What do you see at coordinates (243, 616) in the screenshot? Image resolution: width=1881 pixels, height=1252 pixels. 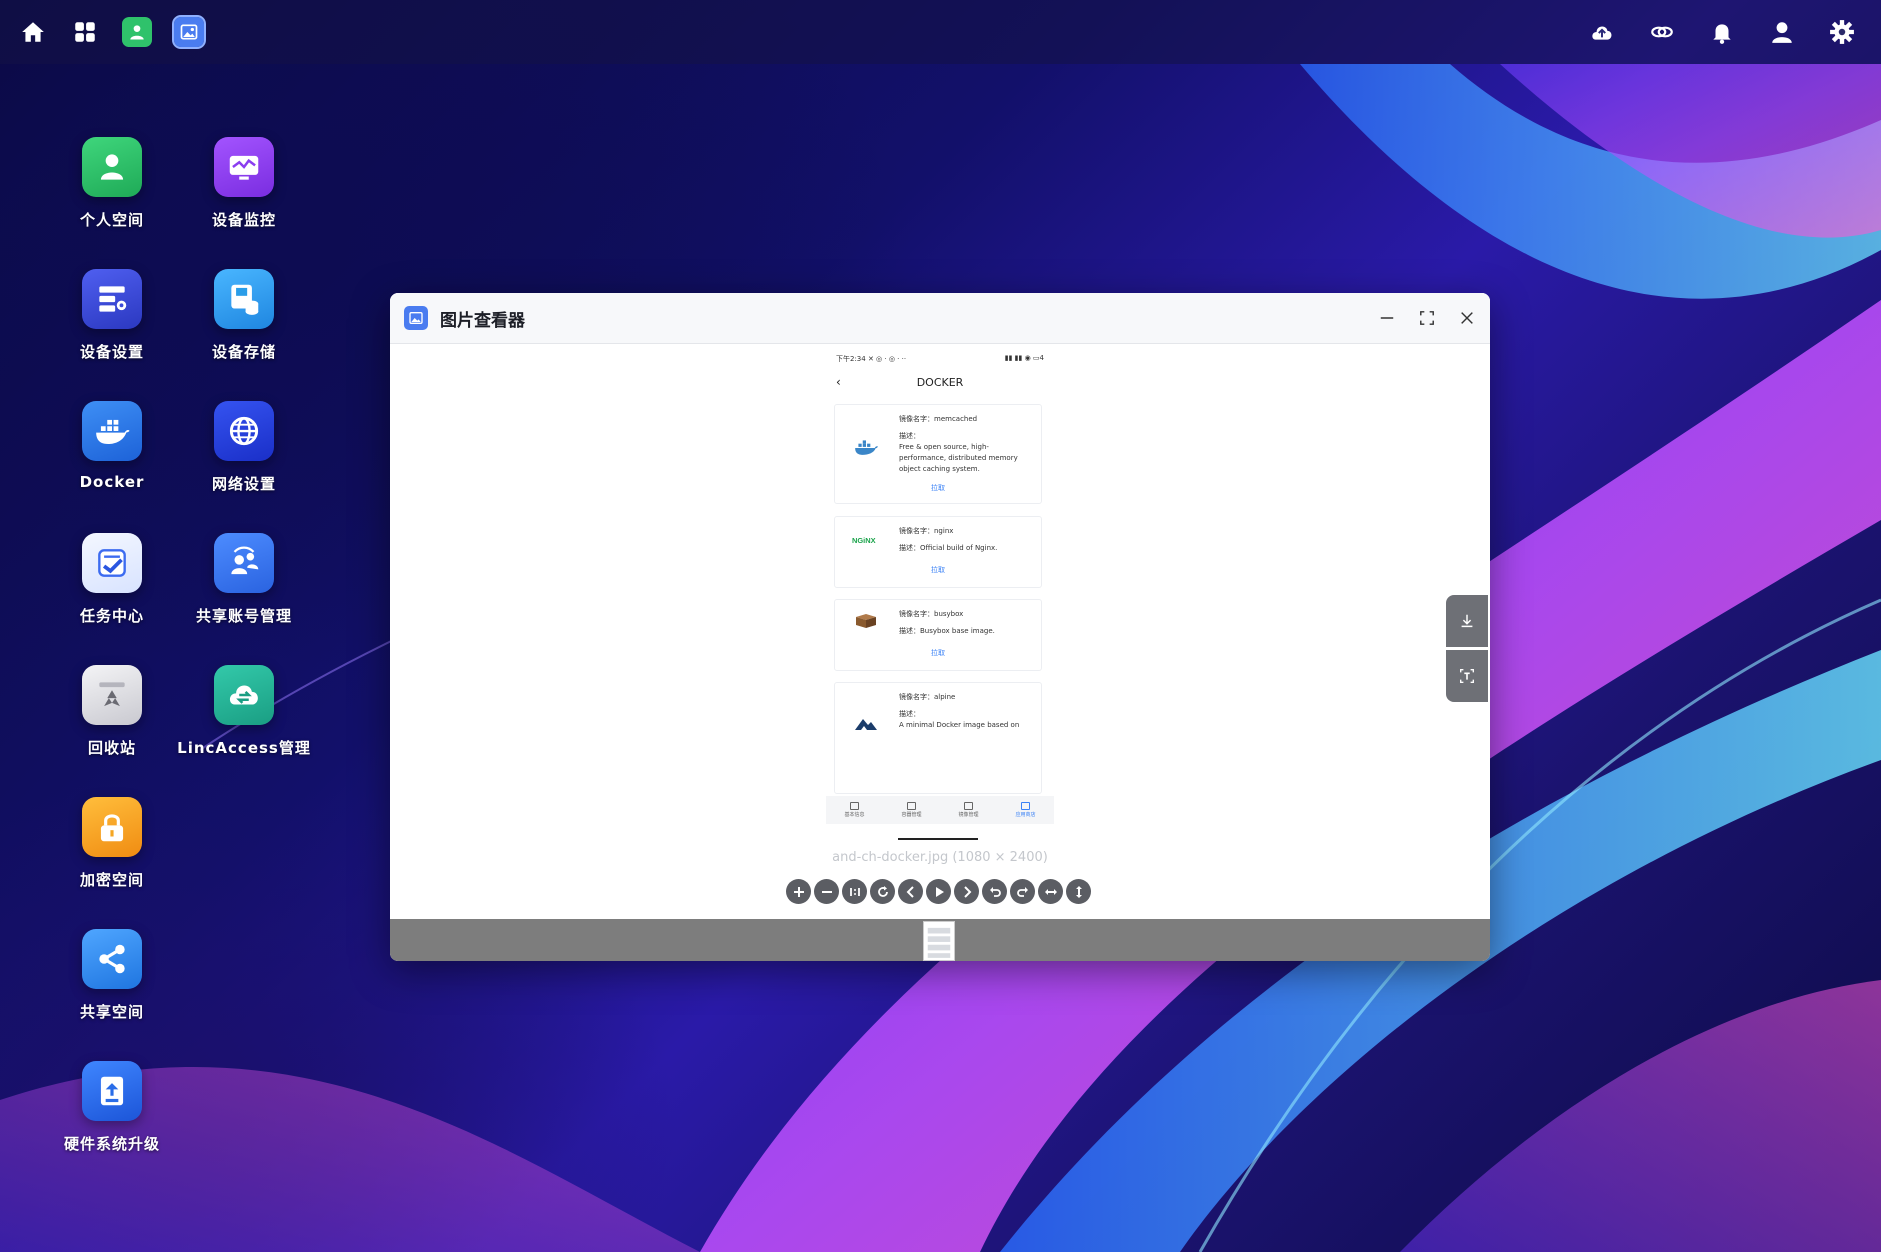 I see `desktop-icon-label: 共享账号管理` at bounding box center [243, 616].